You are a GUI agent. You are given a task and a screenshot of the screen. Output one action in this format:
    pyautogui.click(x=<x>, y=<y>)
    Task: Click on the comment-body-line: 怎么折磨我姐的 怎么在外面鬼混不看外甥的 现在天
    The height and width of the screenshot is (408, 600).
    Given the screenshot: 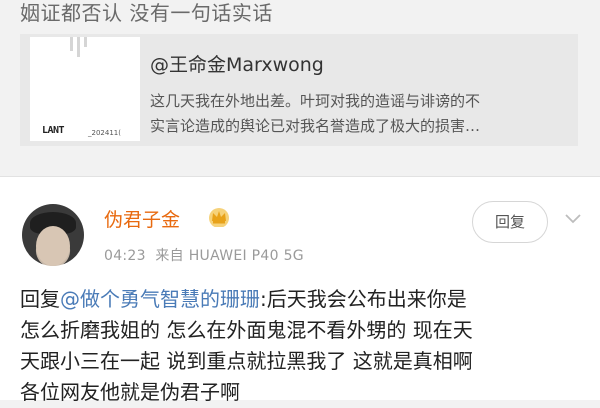 What is the action you would take?
    pyautogui.click(x=246, y=330)
    